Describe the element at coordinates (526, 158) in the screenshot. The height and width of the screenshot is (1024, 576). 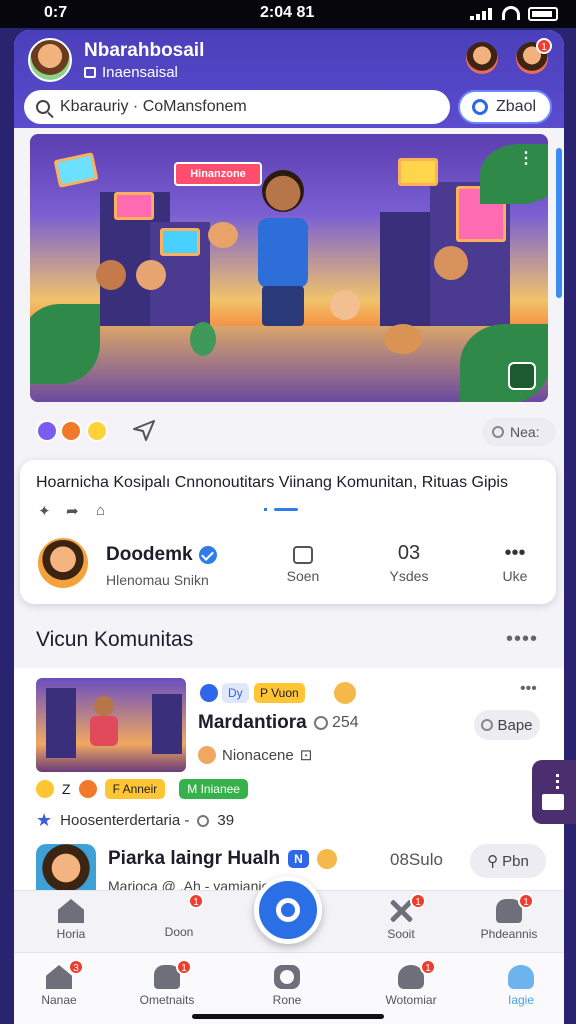
I see `more-options-icon: ⋮` at that location.